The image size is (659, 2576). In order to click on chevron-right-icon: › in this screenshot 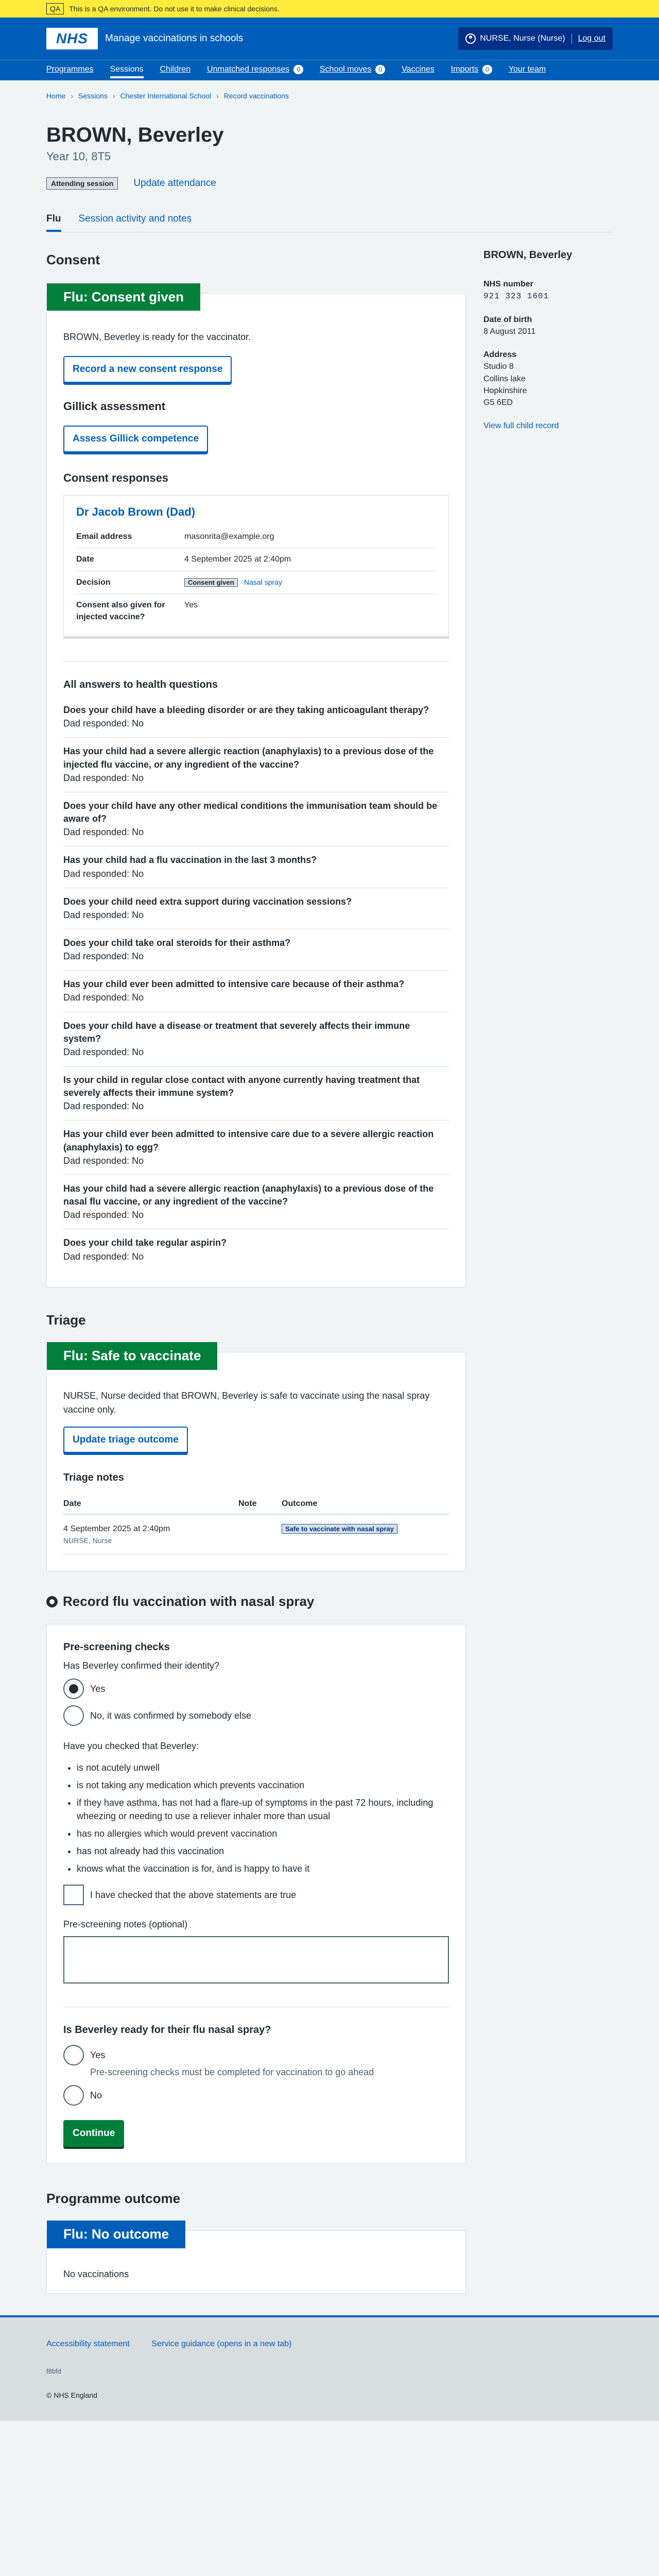, I will do `click(218, 95)`.